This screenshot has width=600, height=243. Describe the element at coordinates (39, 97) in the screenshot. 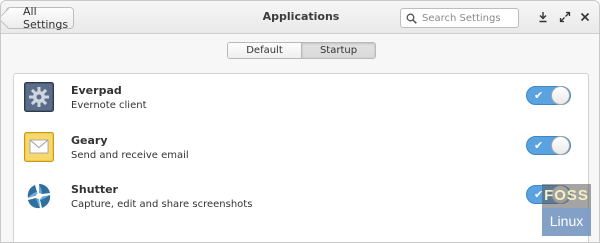

I see `everpad-gear-icon` at that location.